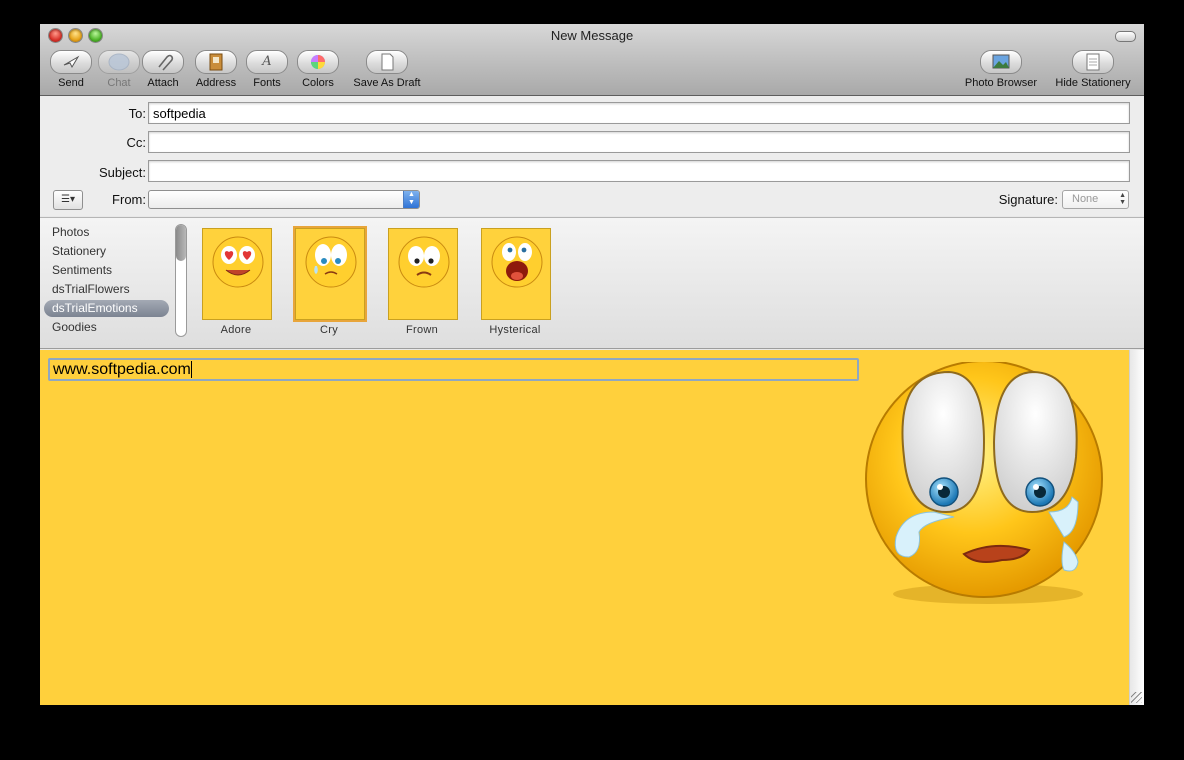 This screenshot has width=1184, height=760. Describe the element at coordinates (422, 330) in the screenshot. I see `stationery-frown-label: Frown` at that location.